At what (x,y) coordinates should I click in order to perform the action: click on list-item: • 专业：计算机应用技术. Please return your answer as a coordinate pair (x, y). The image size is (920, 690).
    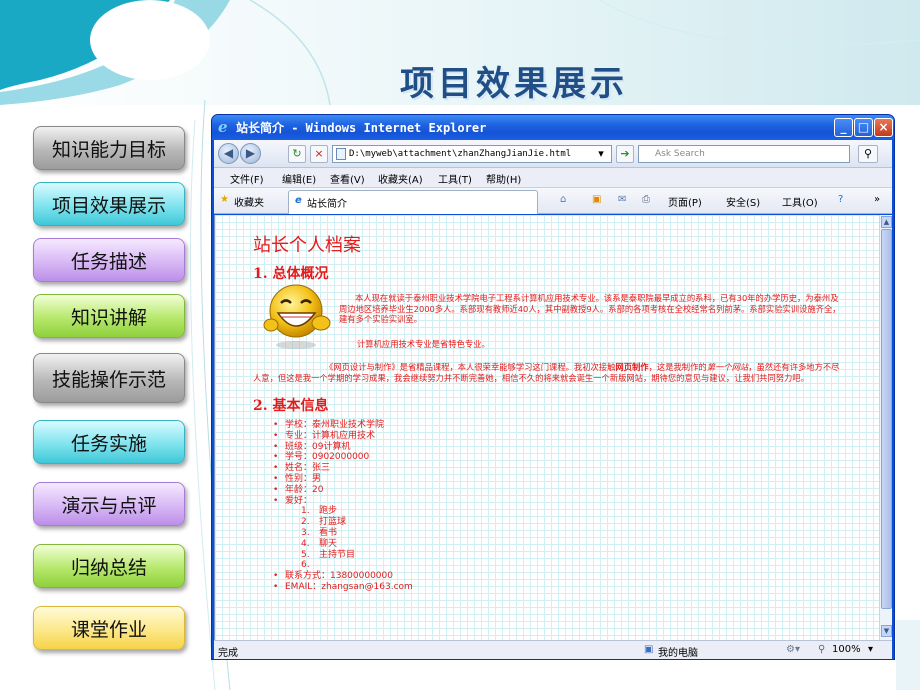
    Looking at the image, I should click on (324, 435).